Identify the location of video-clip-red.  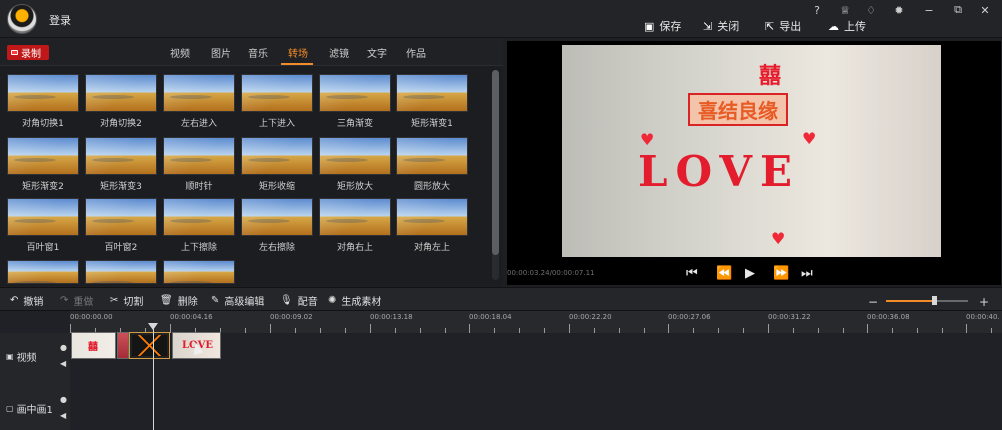
(123, 345).